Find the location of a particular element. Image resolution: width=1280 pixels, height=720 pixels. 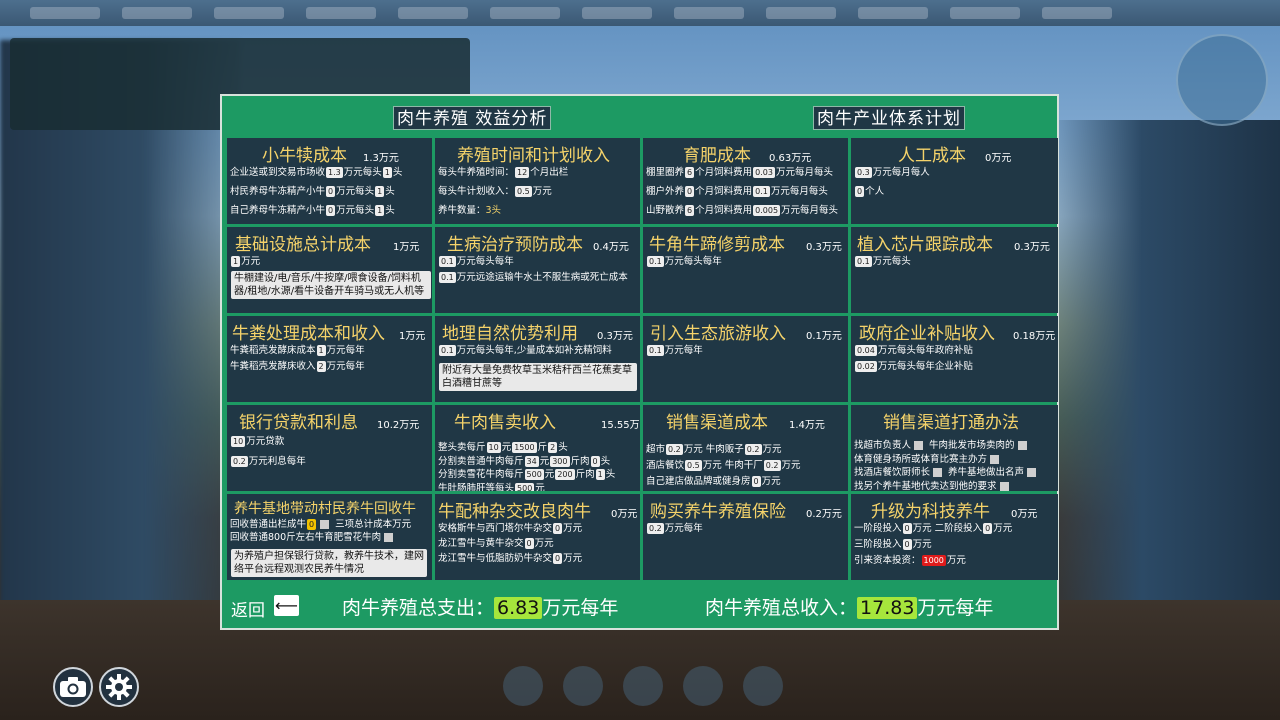

line-label: 养牛数量： is located at coordinates (462, 210).